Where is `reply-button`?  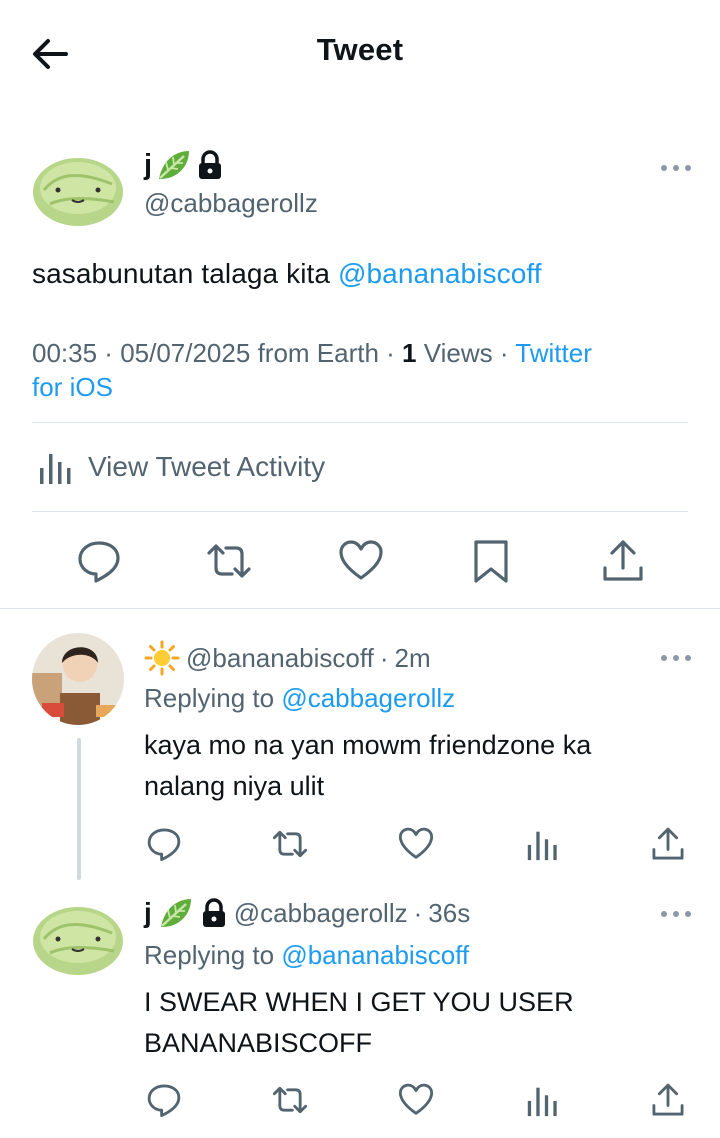
reply-button is located at coordinates (99, 561).